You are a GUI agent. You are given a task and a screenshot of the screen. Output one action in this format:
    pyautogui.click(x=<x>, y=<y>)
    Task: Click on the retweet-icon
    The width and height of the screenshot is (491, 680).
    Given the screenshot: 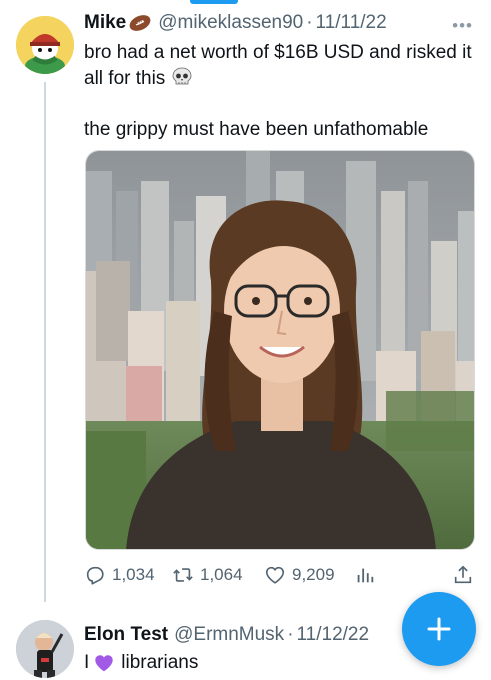 What is the action you would take?
    pyautogui.click(x=183, y=575)
    